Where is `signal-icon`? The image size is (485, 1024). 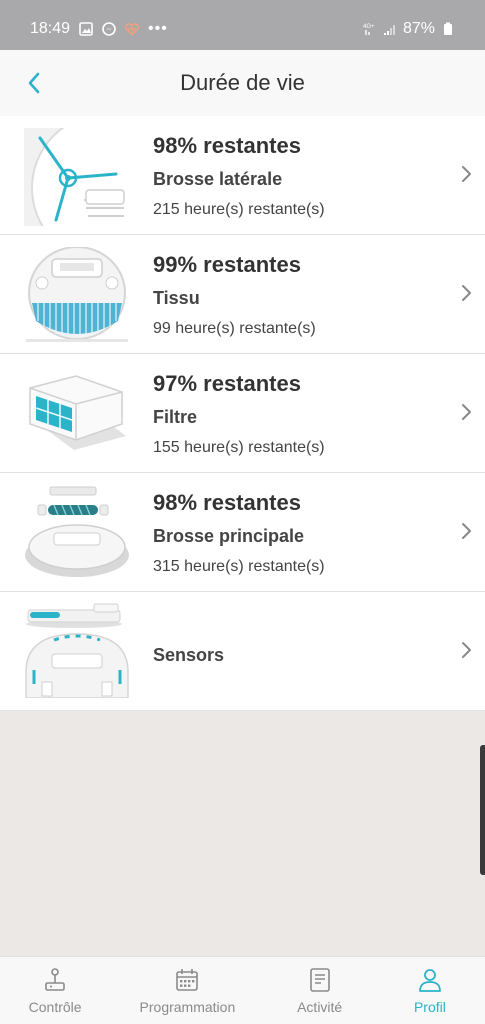 signal-icon is located at coordinates (389, 30).